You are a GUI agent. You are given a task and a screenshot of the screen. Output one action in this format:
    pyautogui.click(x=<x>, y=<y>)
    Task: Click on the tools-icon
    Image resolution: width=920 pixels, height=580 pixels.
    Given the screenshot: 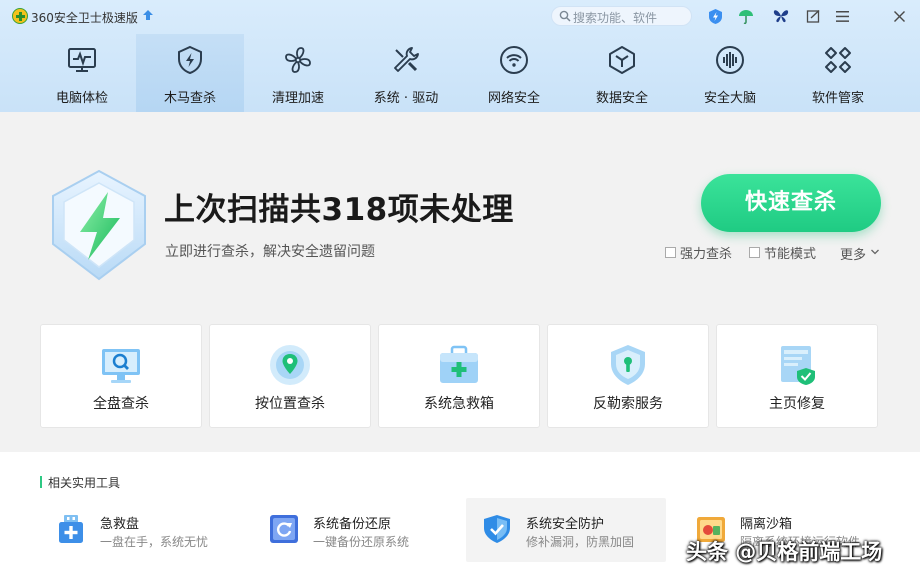 What is the action you would take?
    pyautogui.click(x=406, y=59)
    